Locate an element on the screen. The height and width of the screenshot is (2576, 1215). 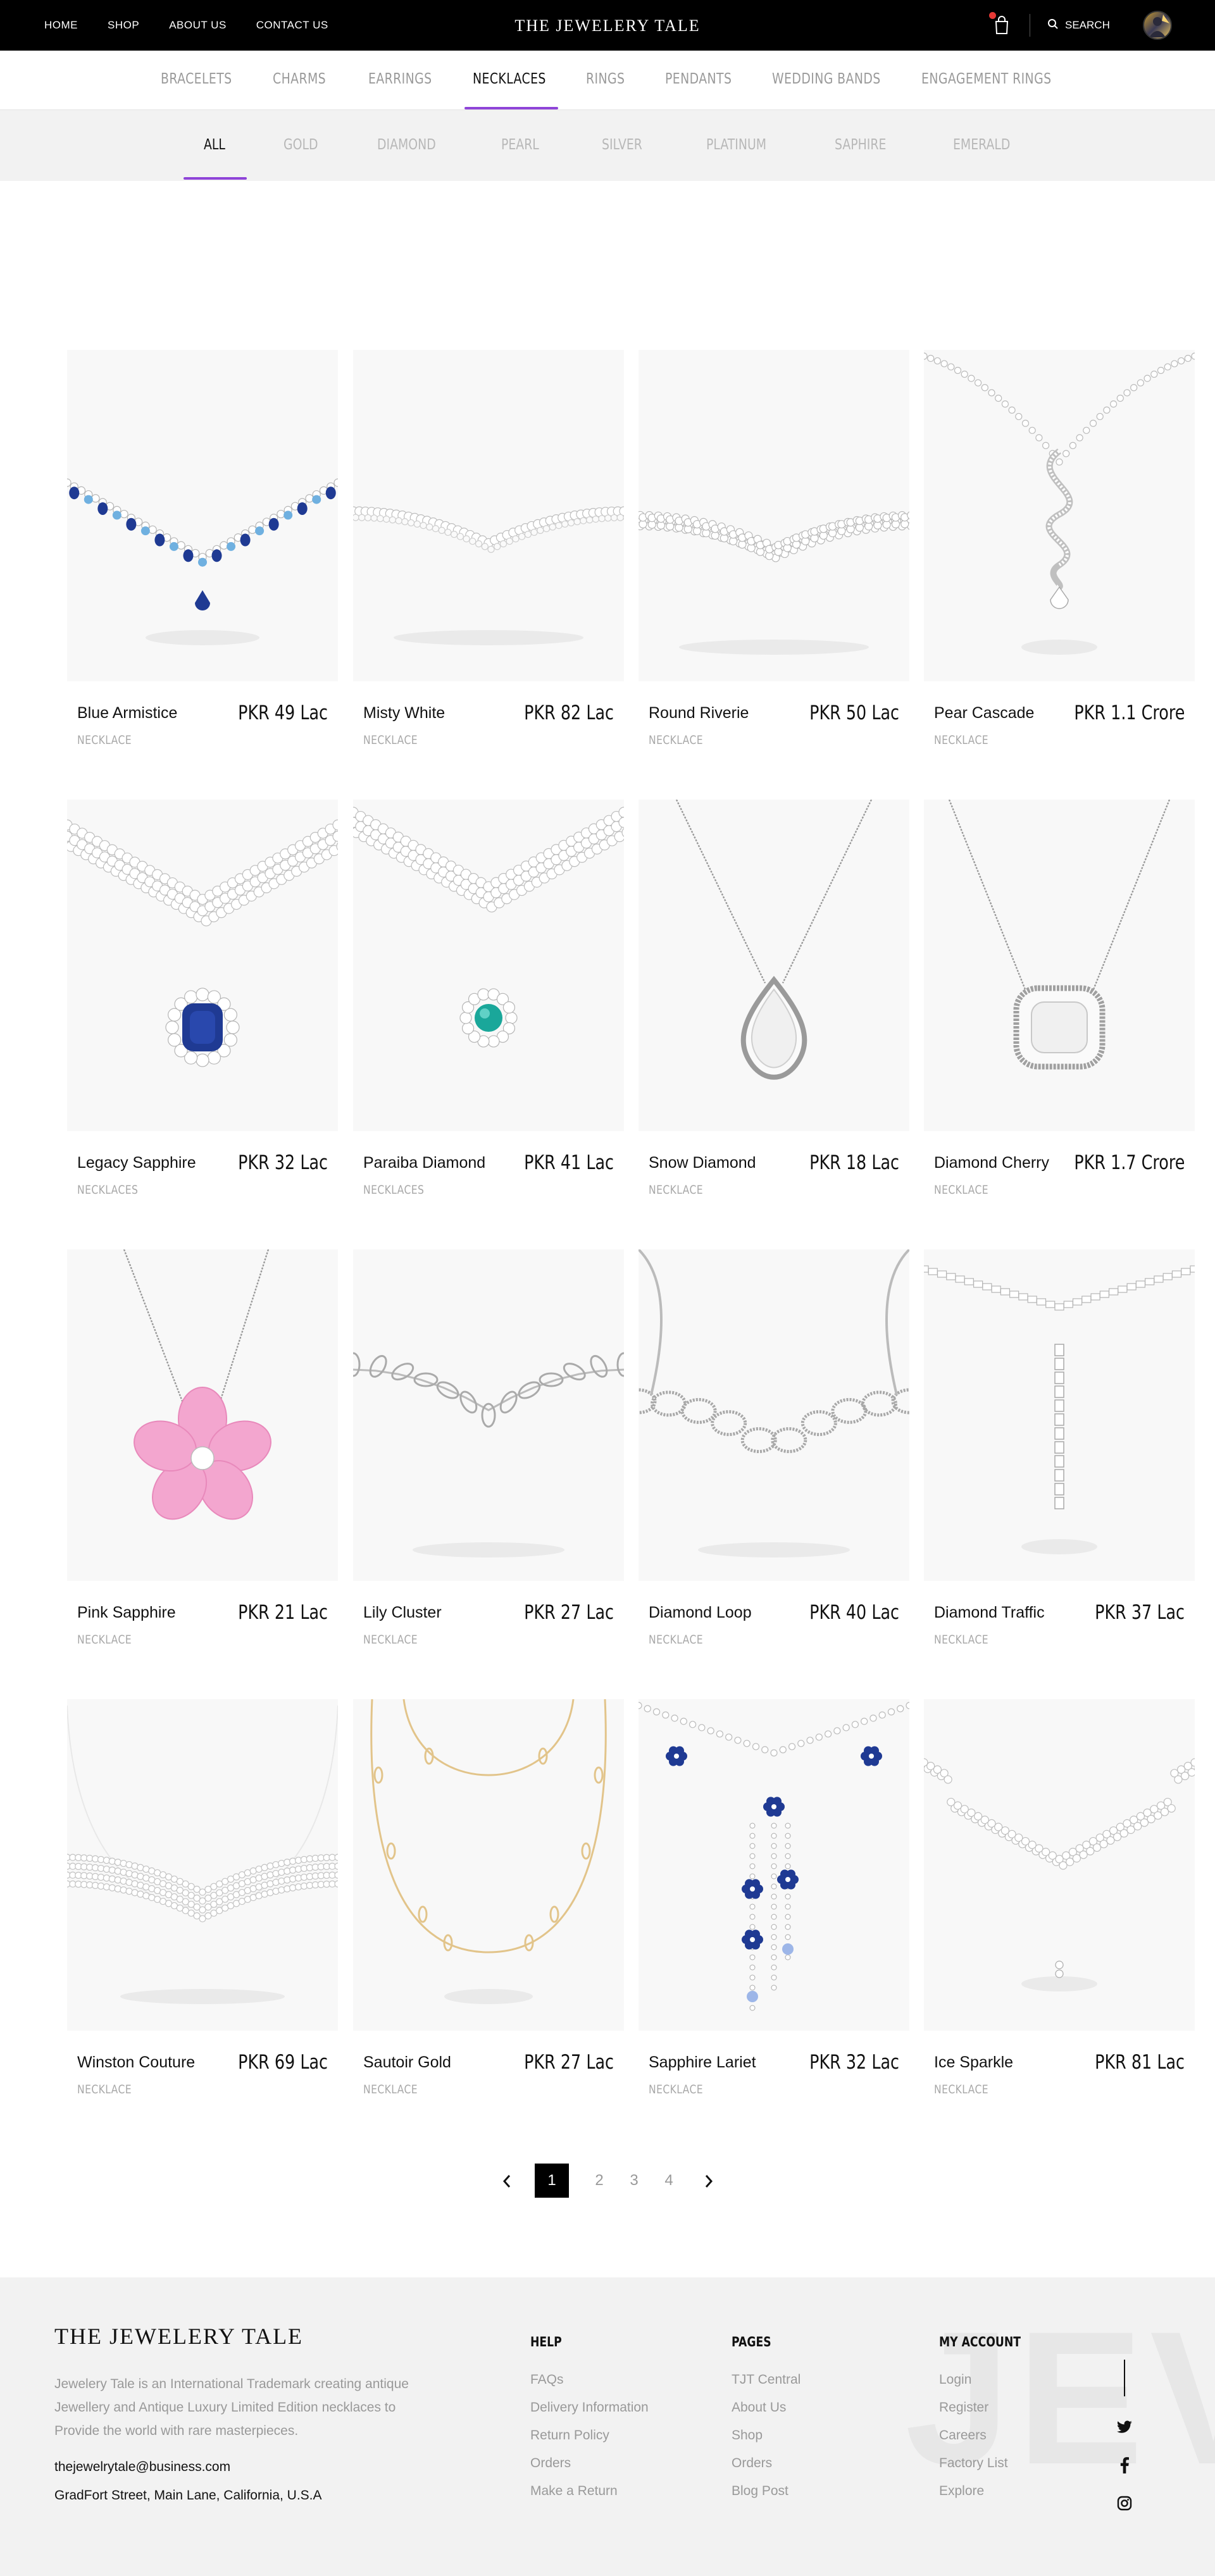
nav-shop-link: SHOP is located at coordinates (123, 26).